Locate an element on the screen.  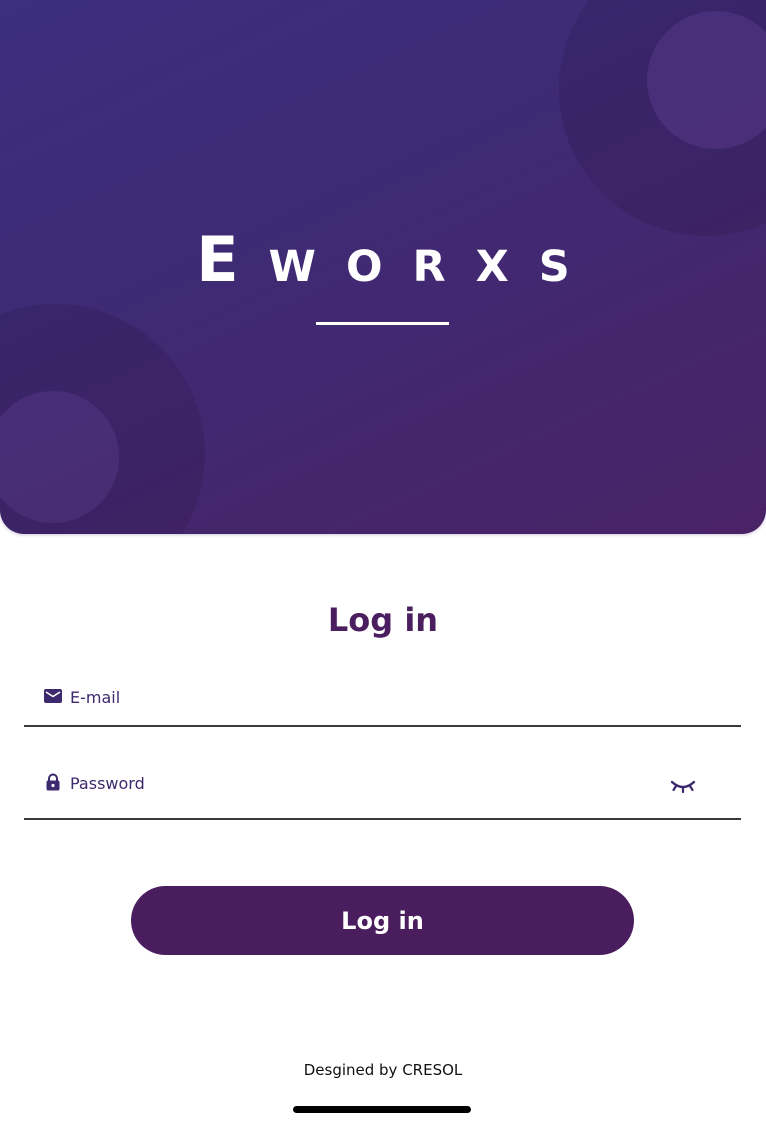
password-field is located at coordinates (382, 788).